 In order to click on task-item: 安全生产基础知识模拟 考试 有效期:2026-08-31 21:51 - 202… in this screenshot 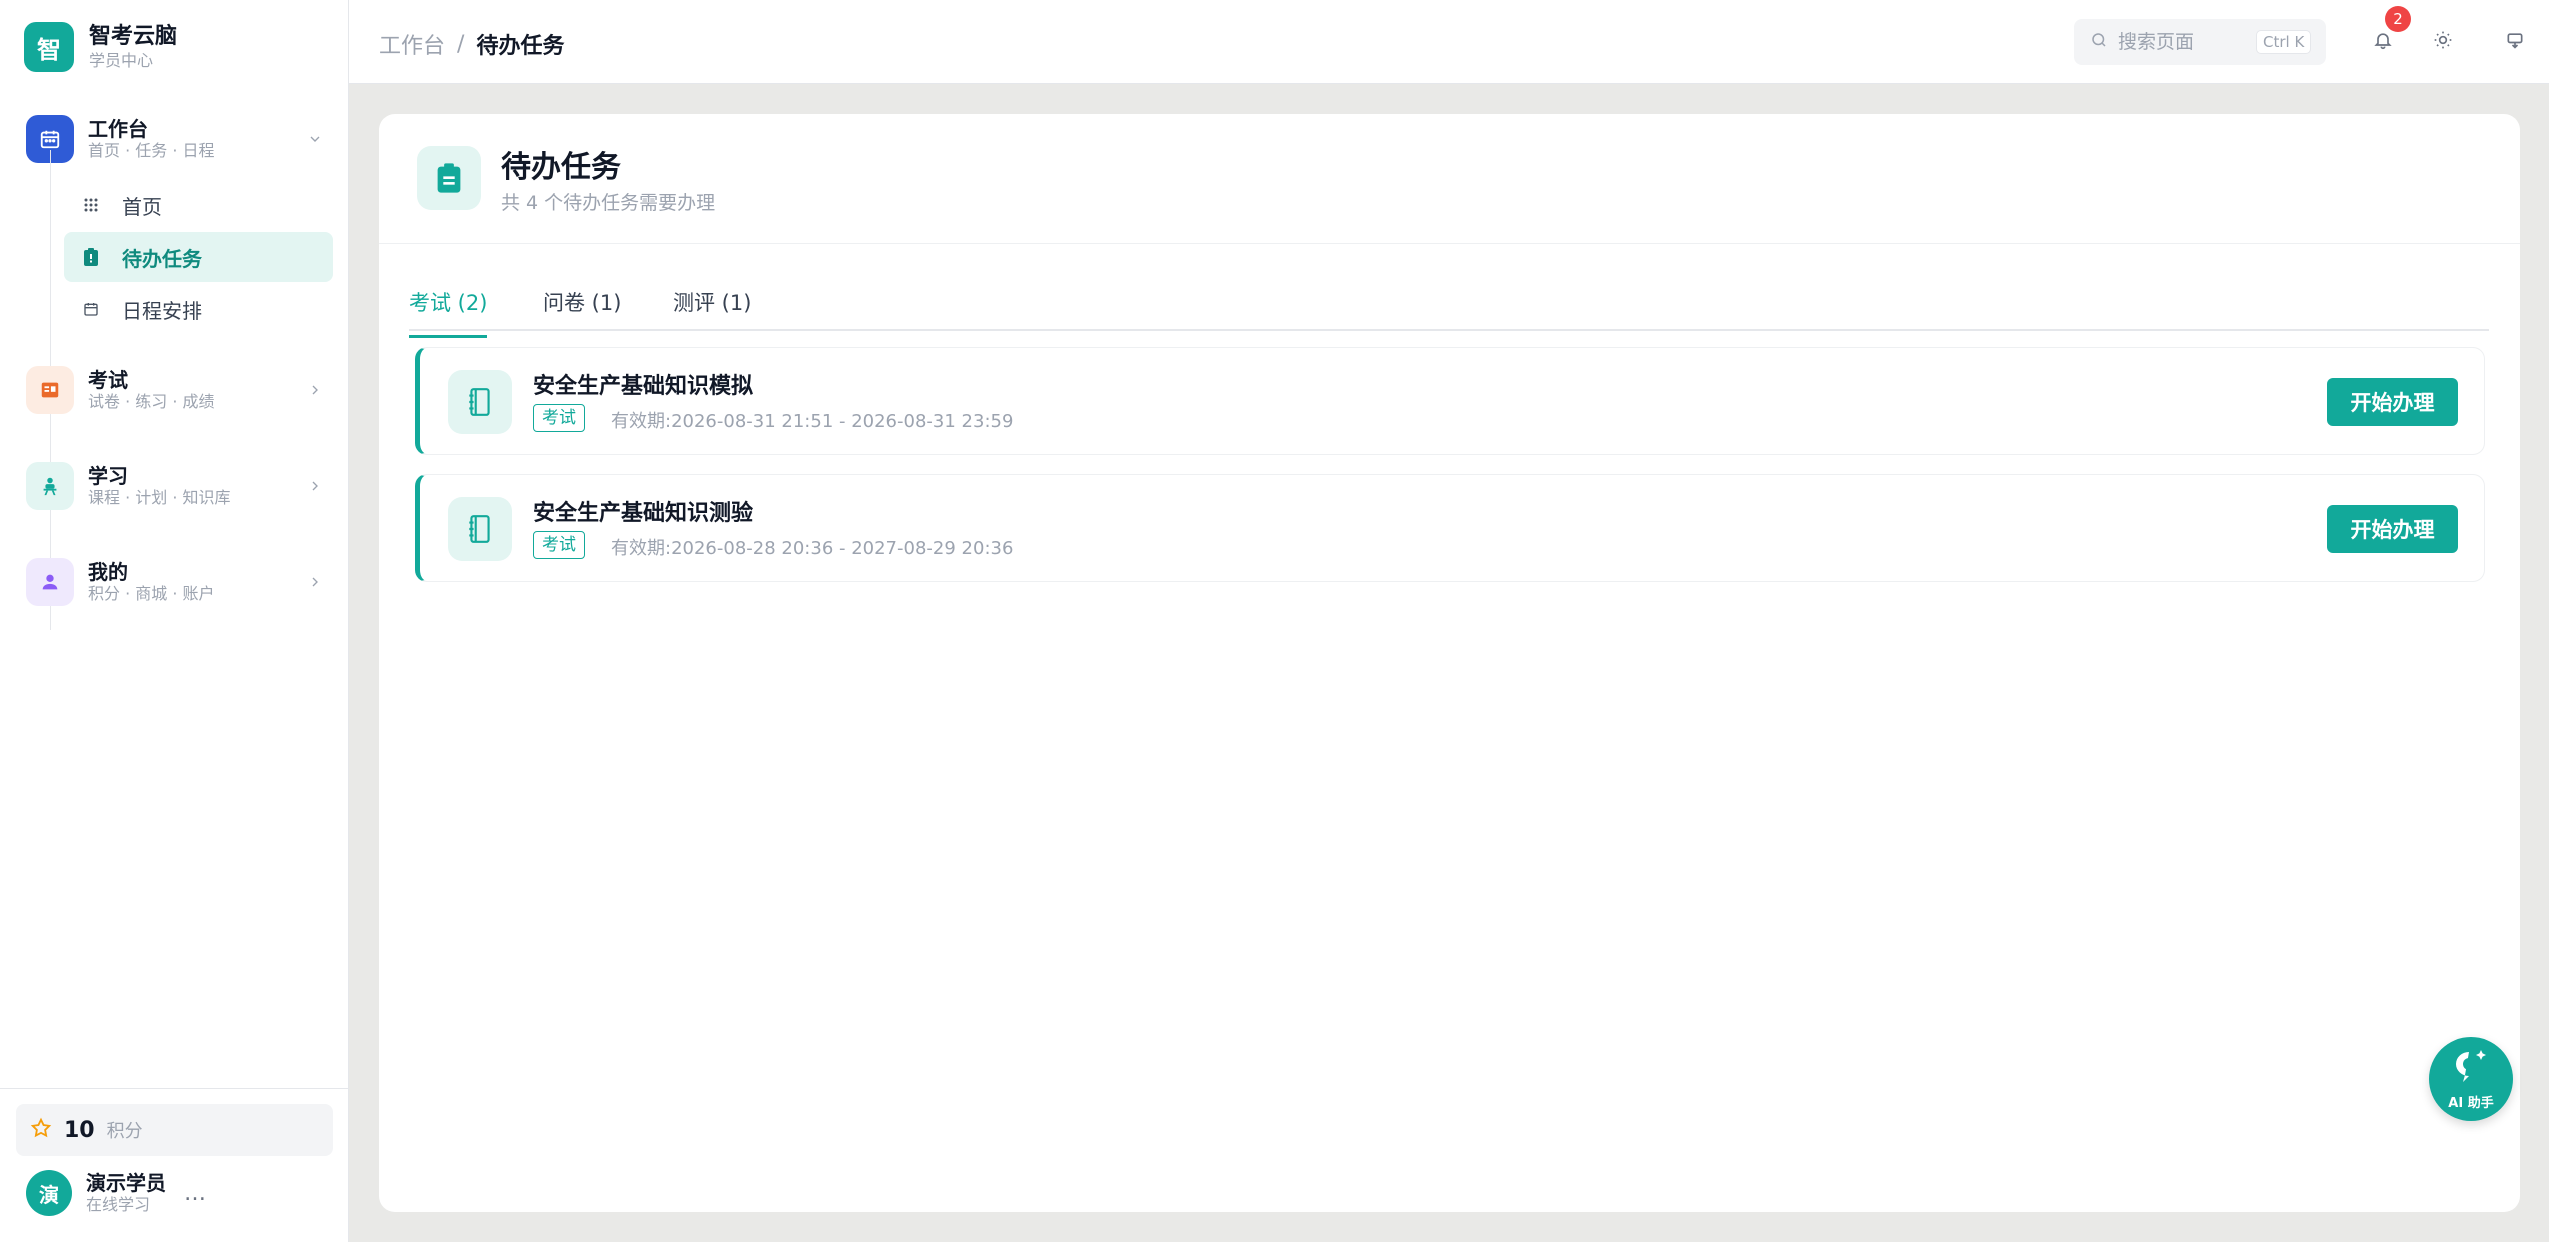, I will do `click(1450, 401)`.